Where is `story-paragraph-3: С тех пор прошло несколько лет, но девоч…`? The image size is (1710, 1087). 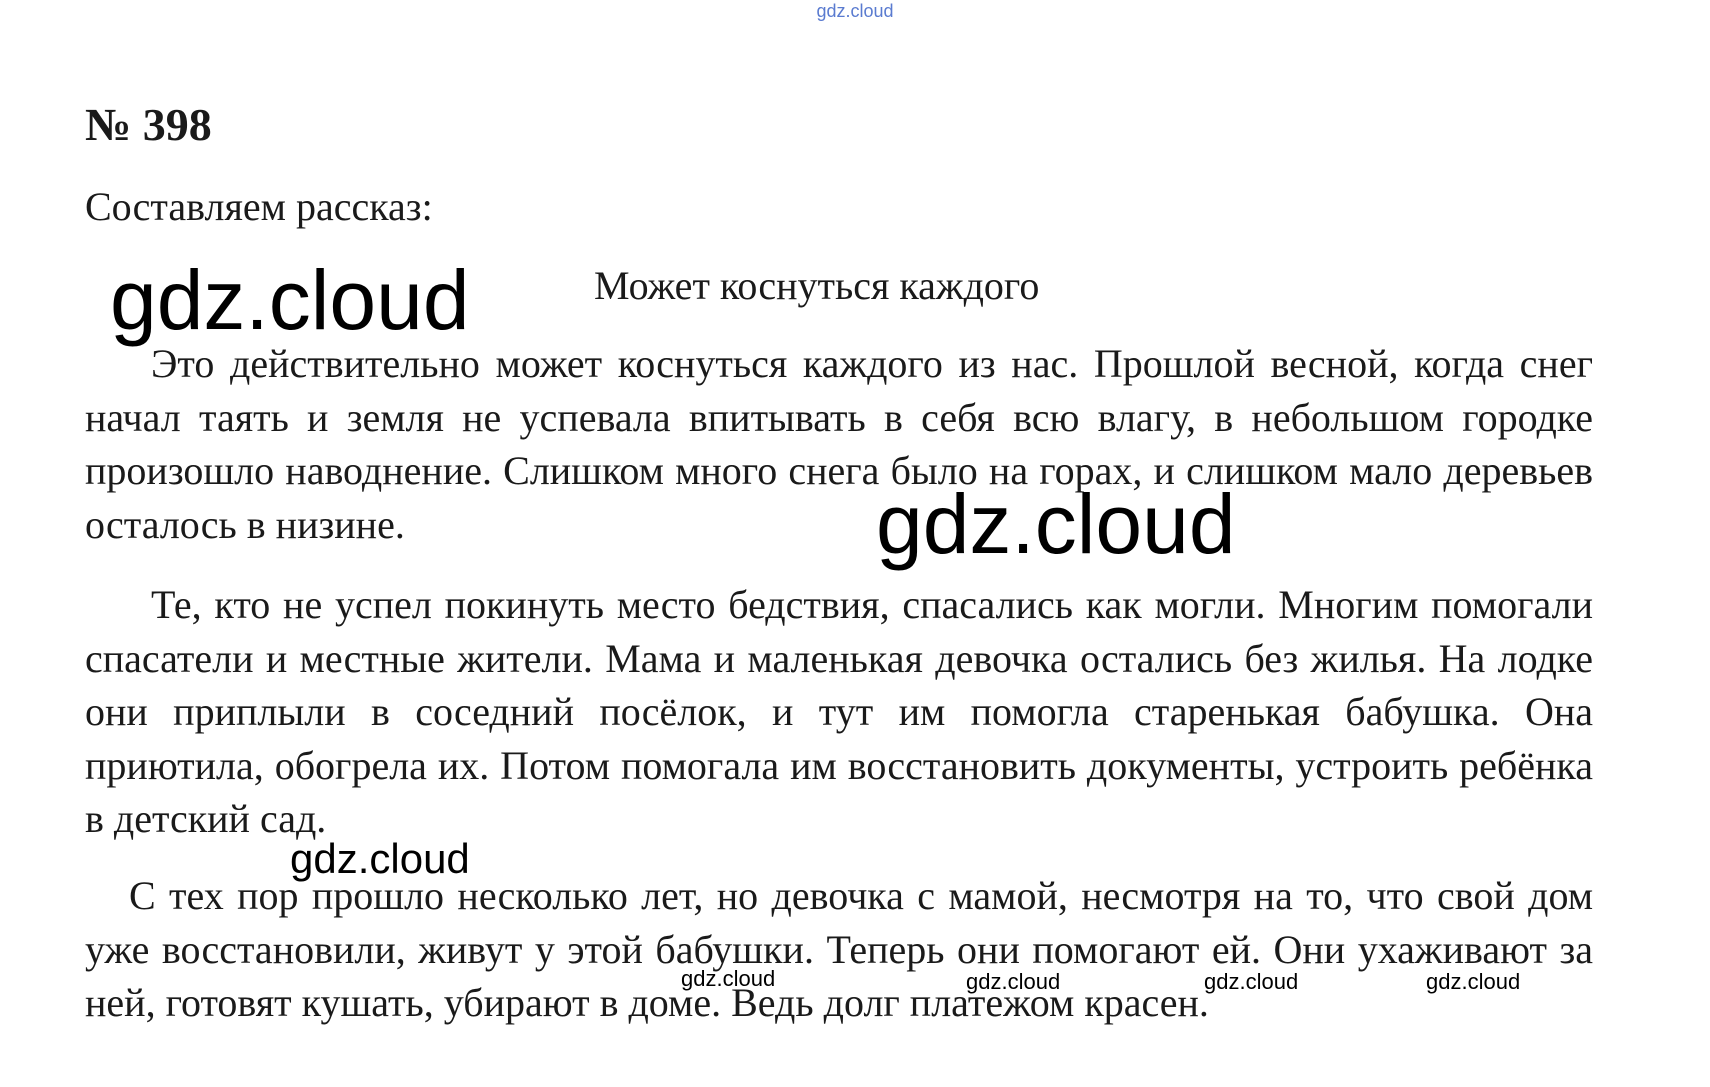
story-paragraph-3: С тех пор прошло несколько лет, но девоч… is located at coordinates (839, 949).